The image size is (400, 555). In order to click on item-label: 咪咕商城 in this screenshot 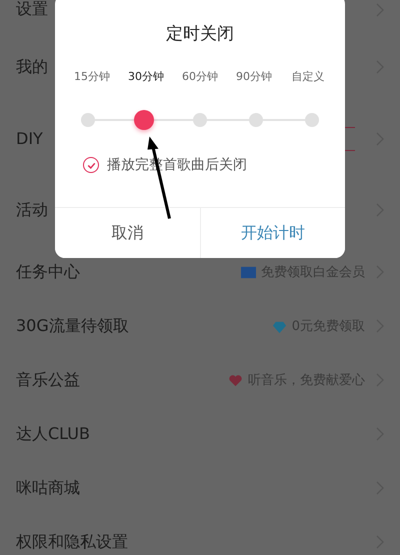, I will do `click(48, 488)`.